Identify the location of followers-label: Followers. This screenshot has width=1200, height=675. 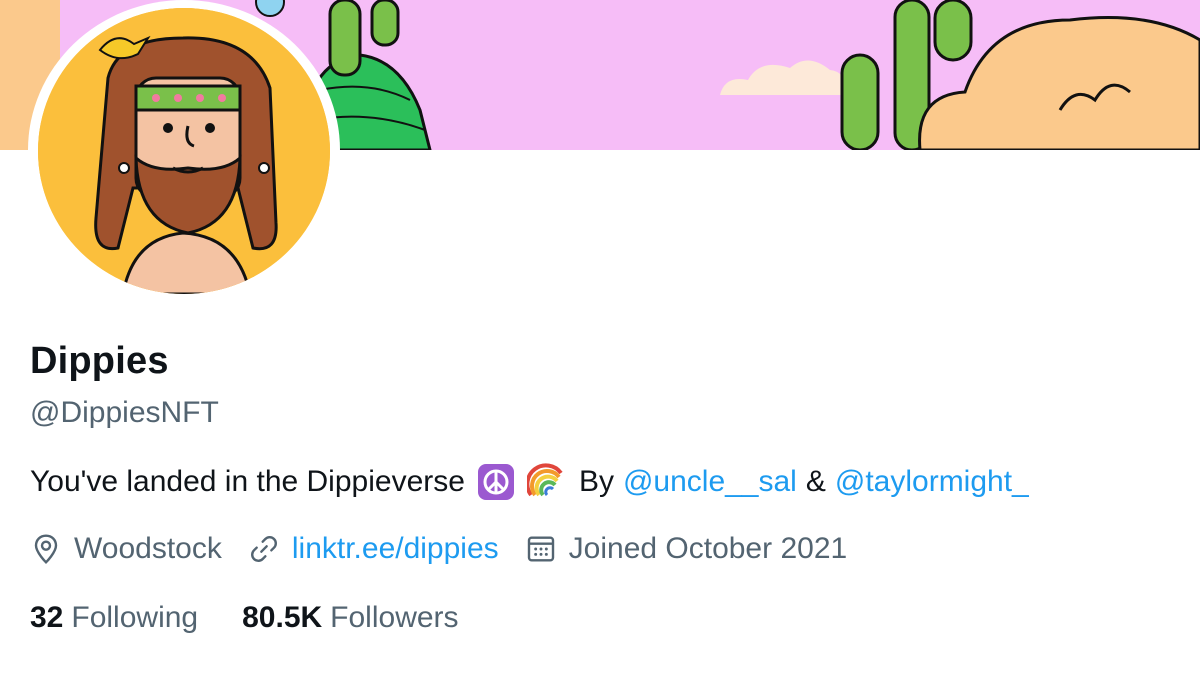
(394, 617).